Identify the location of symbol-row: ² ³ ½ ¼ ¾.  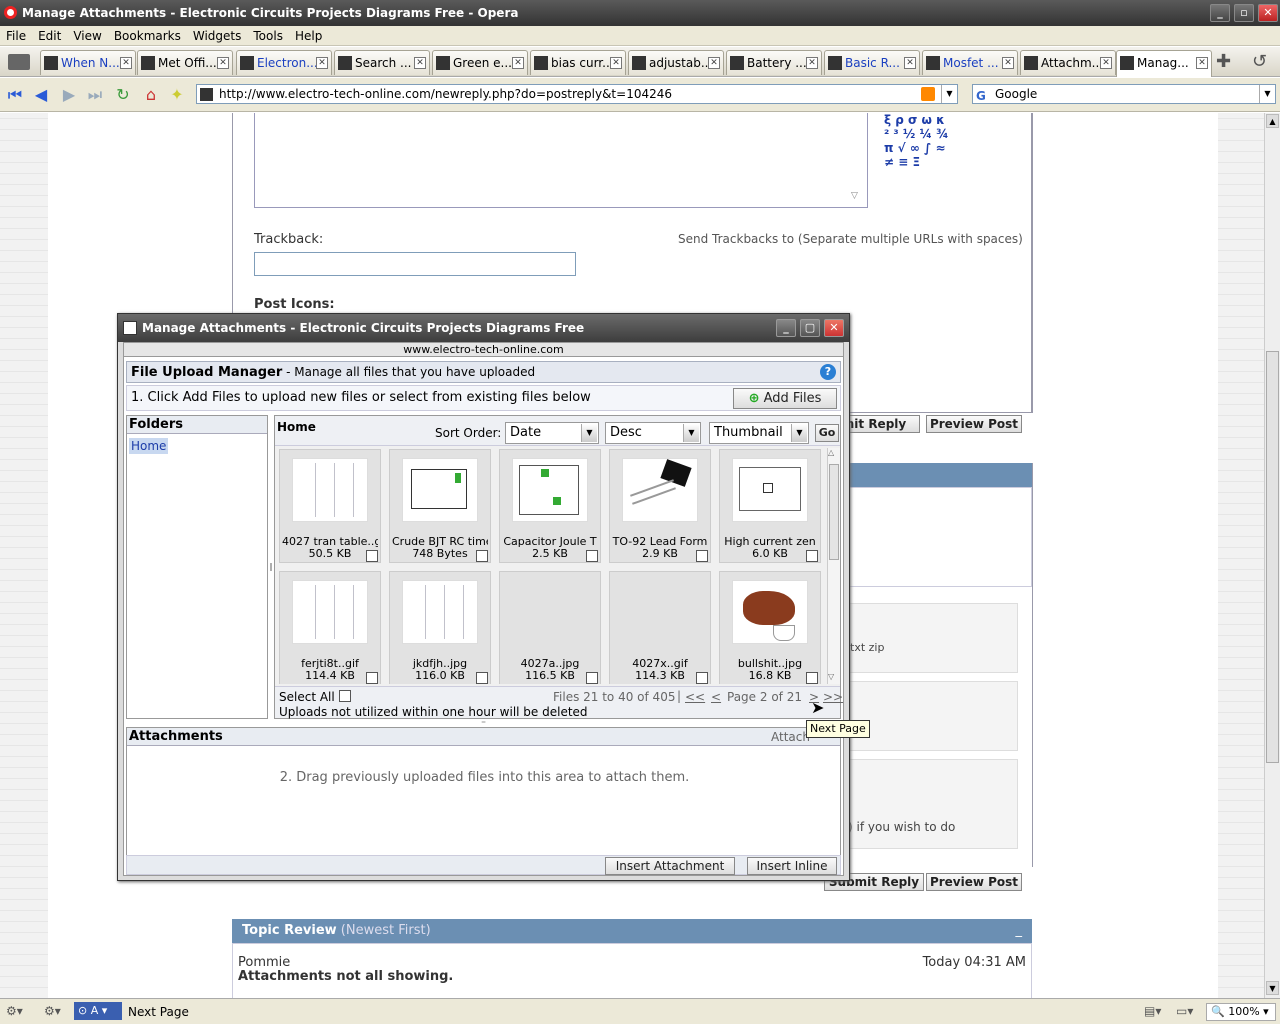
(934, 134).